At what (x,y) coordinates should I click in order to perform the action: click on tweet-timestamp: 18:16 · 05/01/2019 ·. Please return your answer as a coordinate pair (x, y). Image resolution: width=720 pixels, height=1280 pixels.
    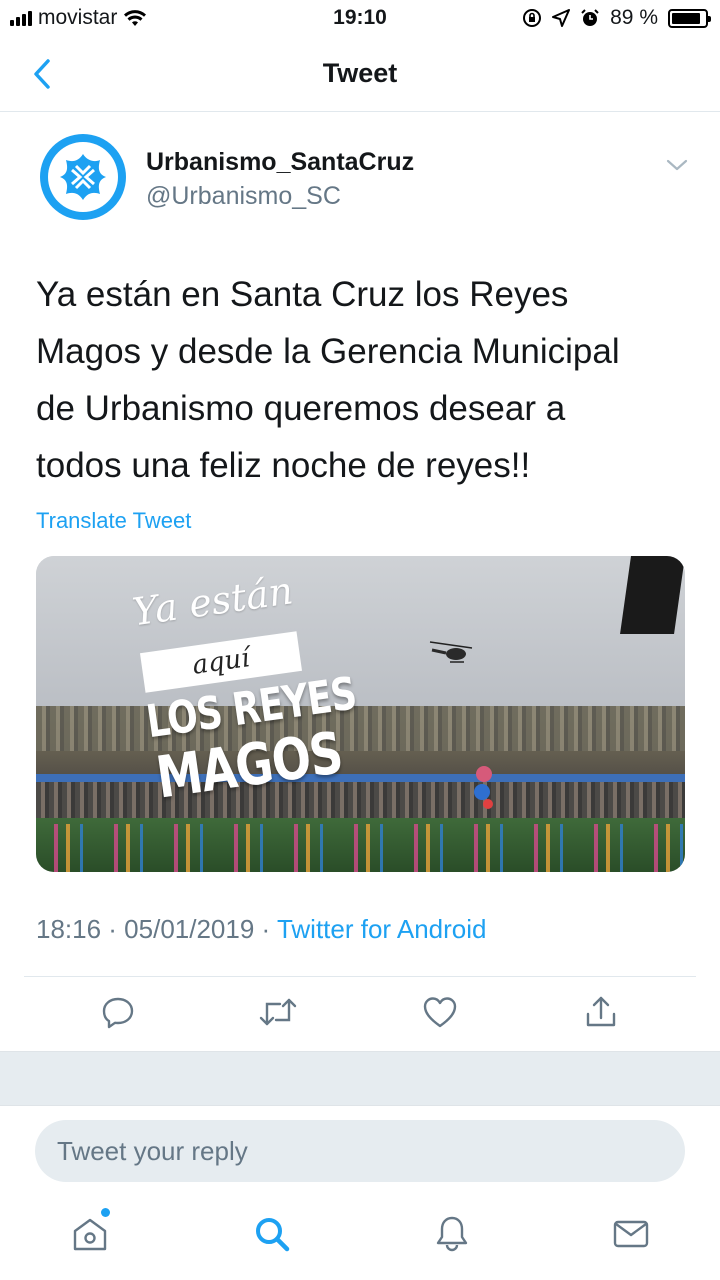
    Looking at the image, I should click on (156, 929).